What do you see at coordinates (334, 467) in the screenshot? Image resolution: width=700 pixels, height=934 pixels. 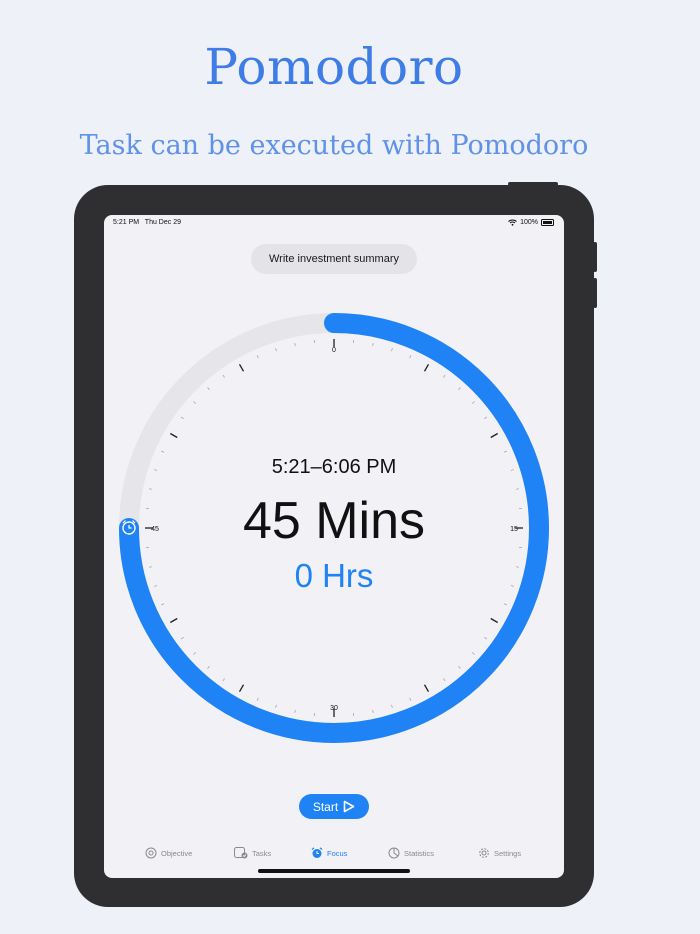 I see `time-range: 5:21–6:06 PM` at bounding box center [334, 467].